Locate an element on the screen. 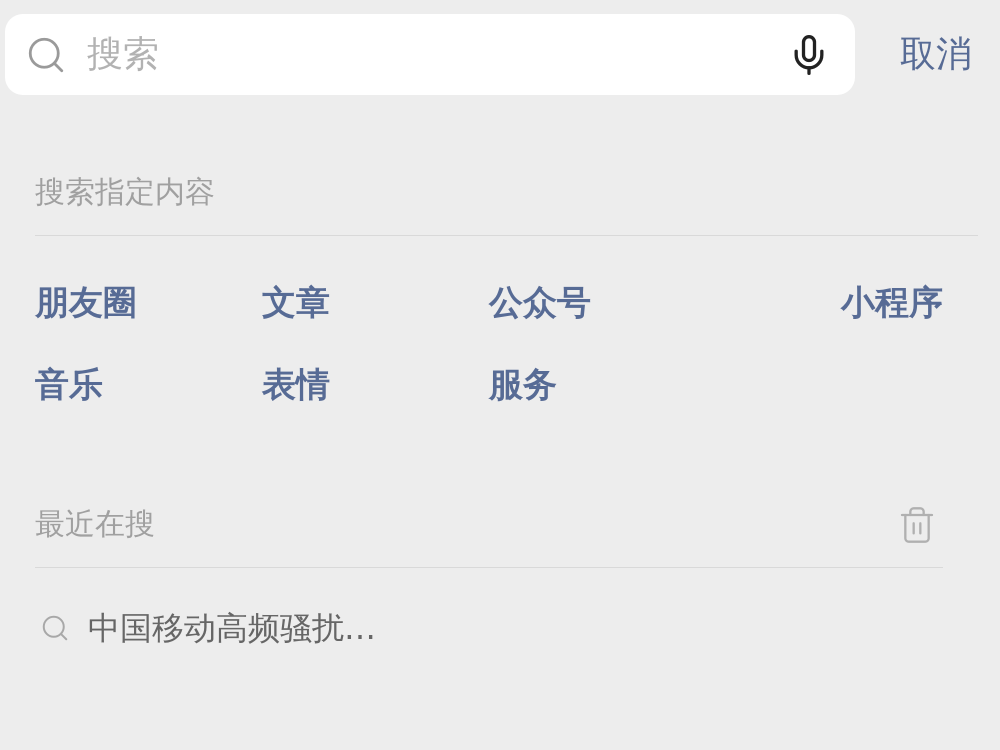 Image resolution: width=1000 pixels, height=750 pixels. search-field: 搜索 is located at coordinates (430, 54).